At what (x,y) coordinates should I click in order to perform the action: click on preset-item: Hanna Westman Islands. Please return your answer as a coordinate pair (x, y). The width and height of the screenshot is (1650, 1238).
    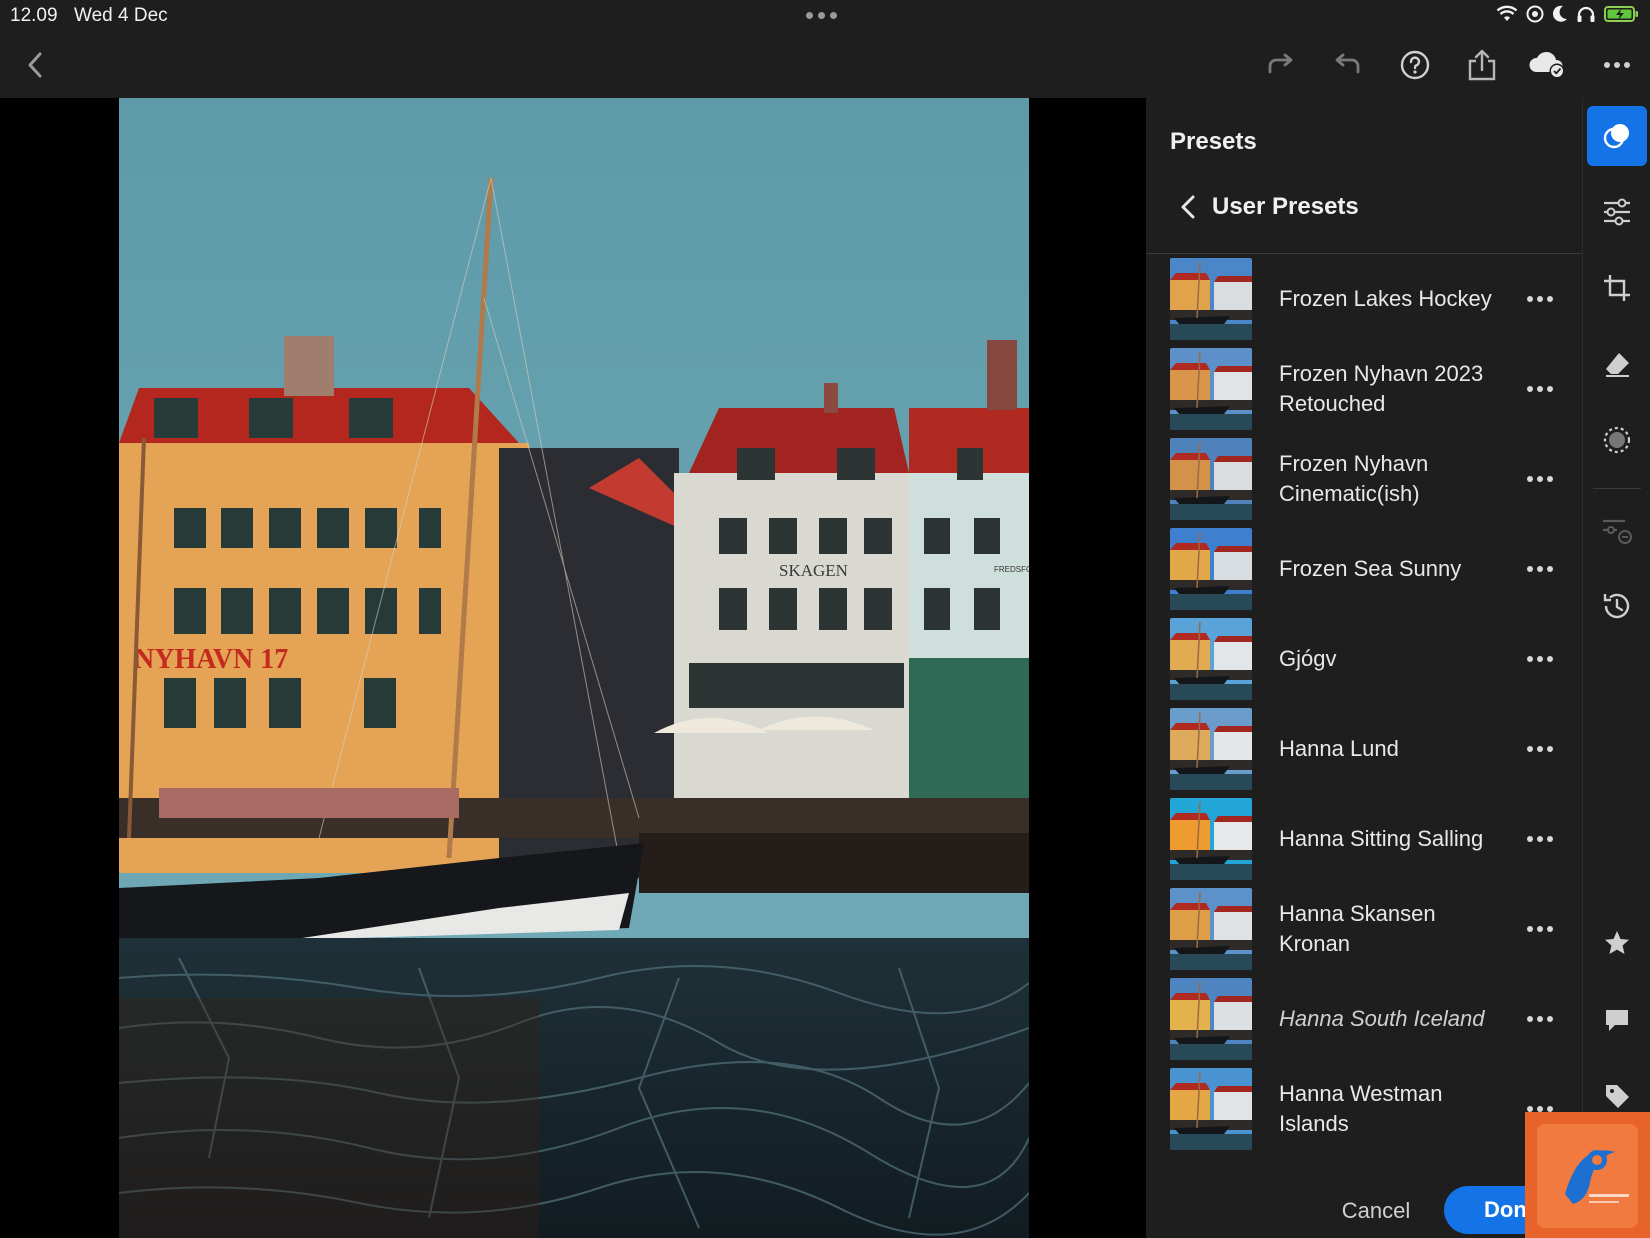
    Looking at the image, I should click on (1364, 1109).